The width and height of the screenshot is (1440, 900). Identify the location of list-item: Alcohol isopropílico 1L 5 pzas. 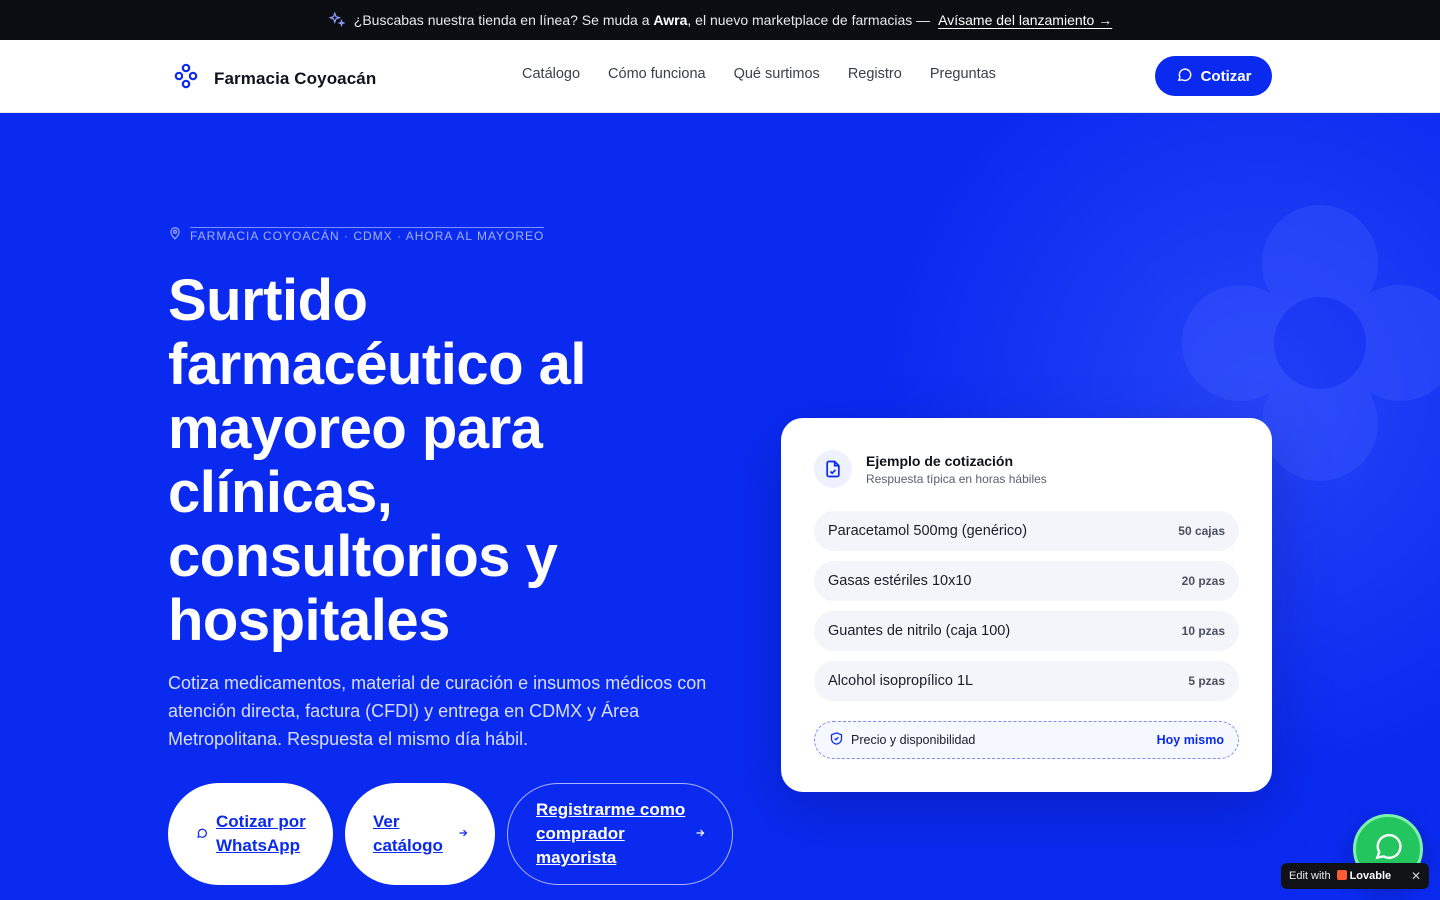
(1026, 681).